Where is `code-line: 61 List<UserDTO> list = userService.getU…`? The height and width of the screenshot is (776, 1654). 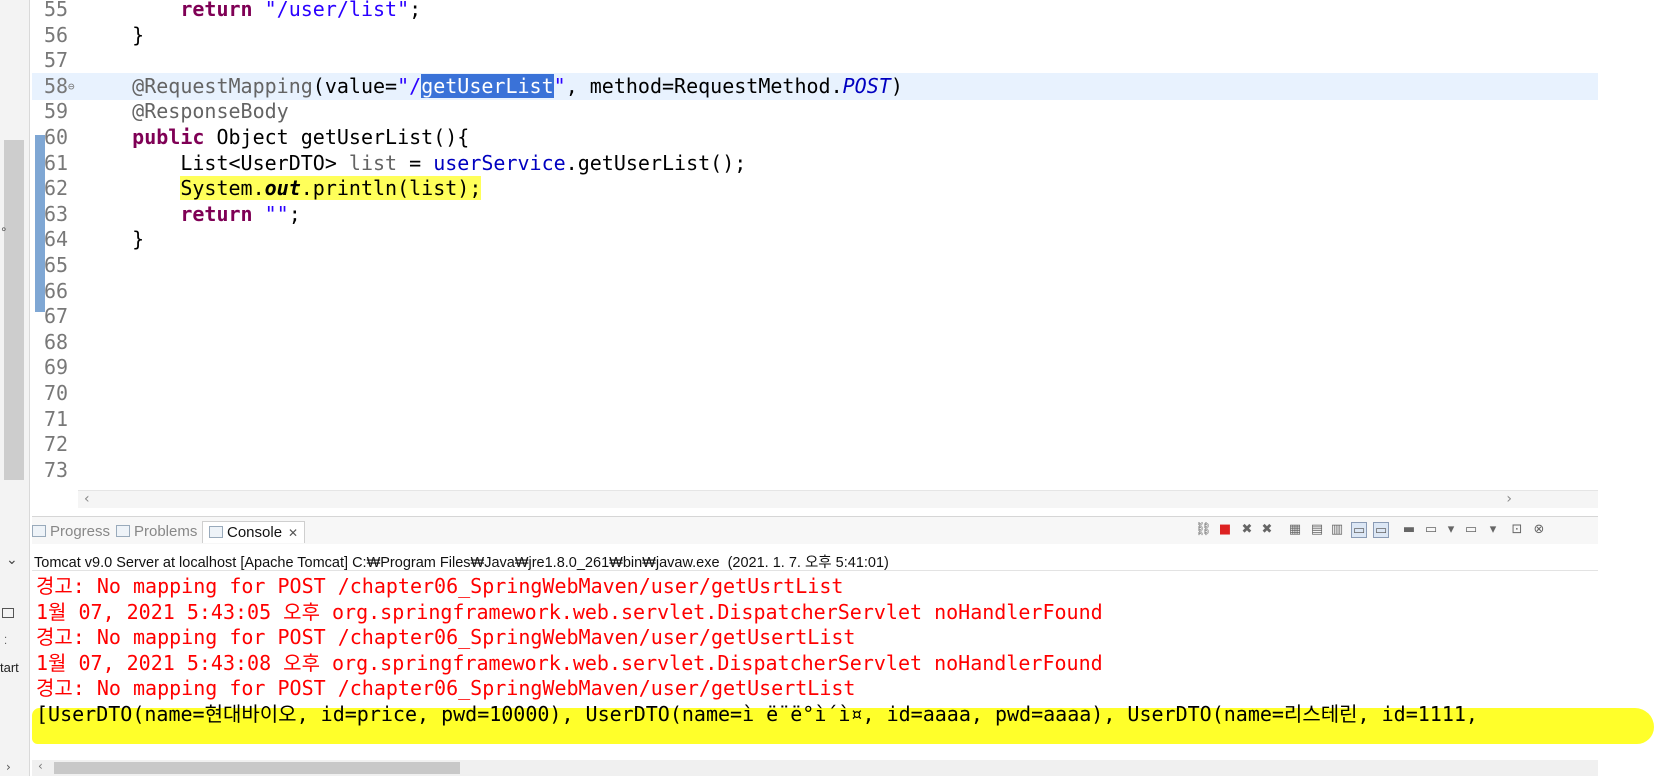 code-line: 61 List<UserDTO> list = userService.getU… is located at coordinates (815, 163).